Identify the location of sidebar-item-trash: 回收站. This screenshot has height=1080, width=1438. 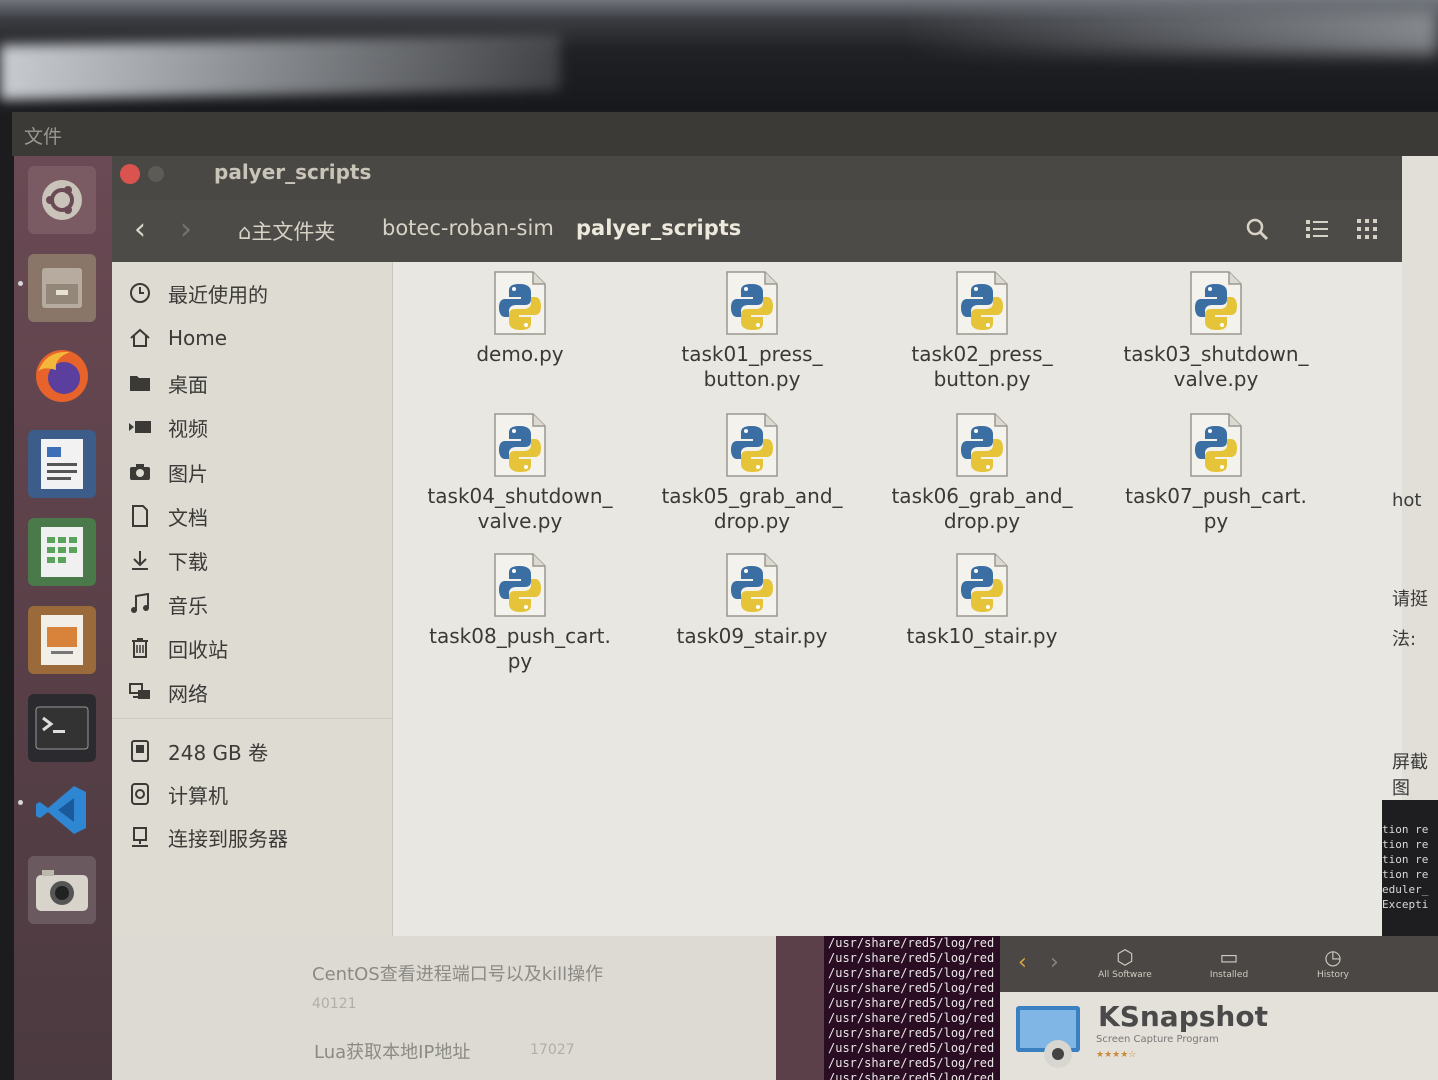
(177, 648).